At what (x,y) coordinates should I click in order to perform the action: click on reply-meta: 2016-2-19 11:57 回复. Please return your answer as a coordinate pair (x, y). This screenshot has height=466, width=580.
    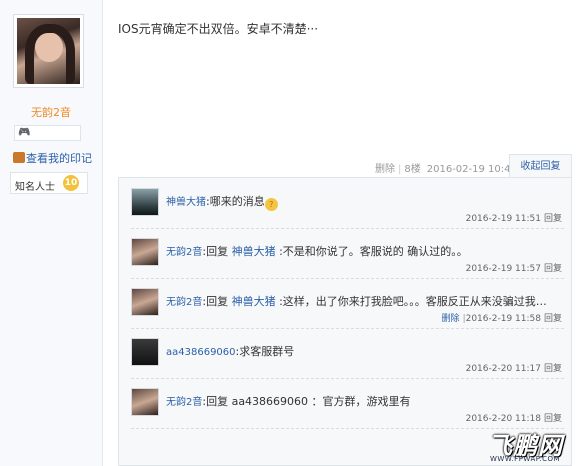
    Looking at the image, I should click on (514, 267).